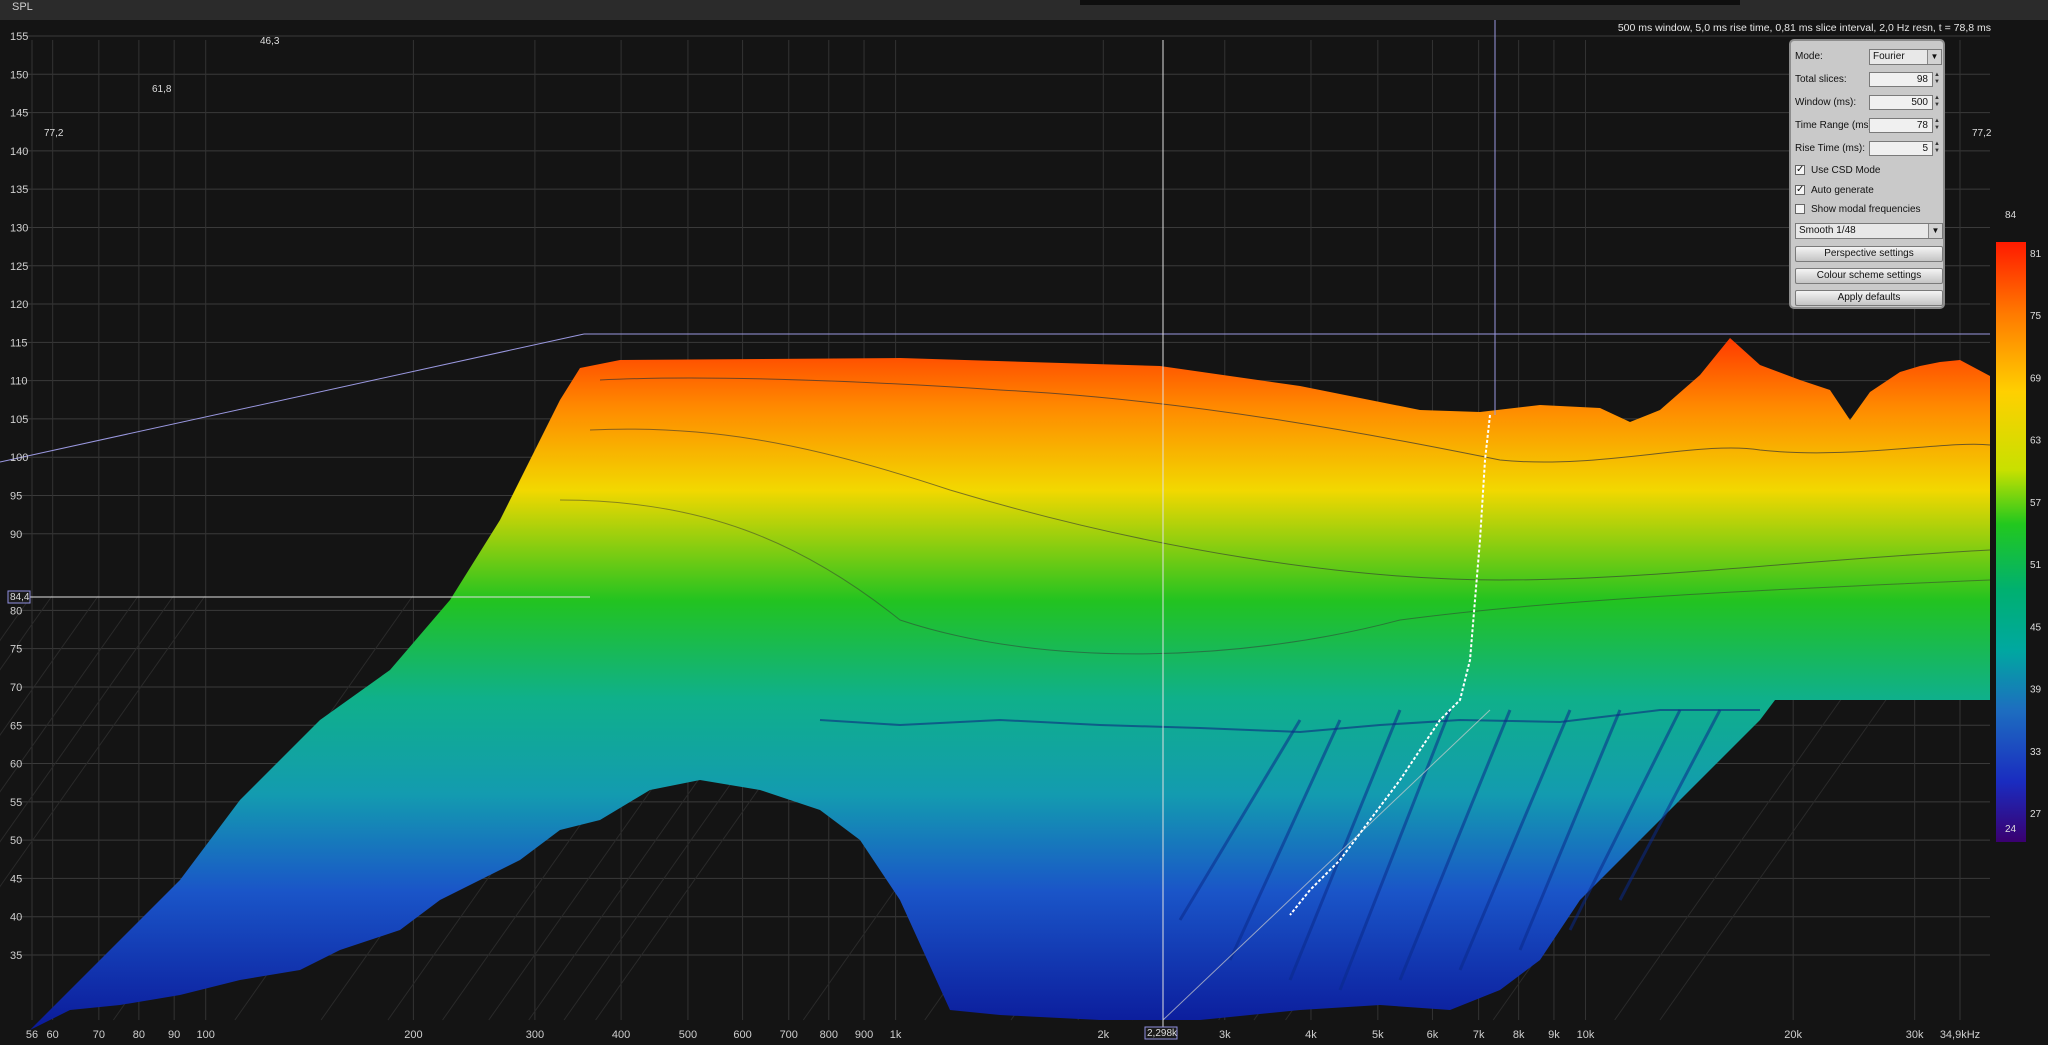 The width and height of the screenshot is (2048, 1045). Describe the element at coordinates (16, 535) in the screenshot. I see `y-tick-label: 90` at that location.